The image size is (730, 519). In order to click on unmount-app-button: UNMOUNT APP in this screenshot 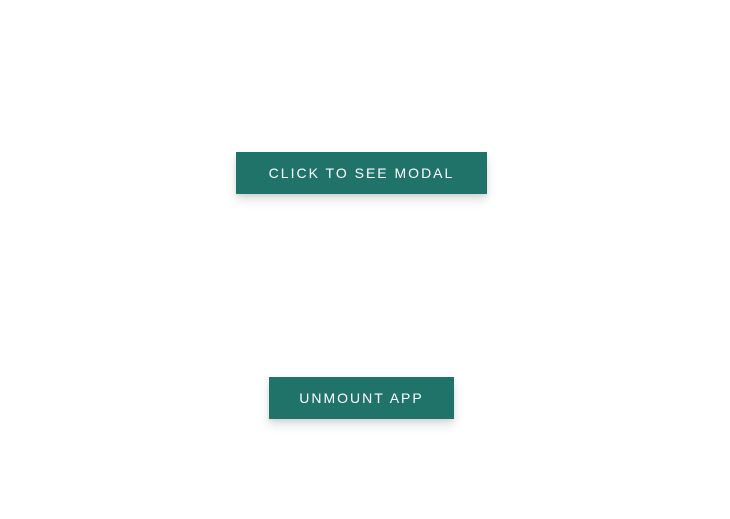, I will do `click(361, 398)`.